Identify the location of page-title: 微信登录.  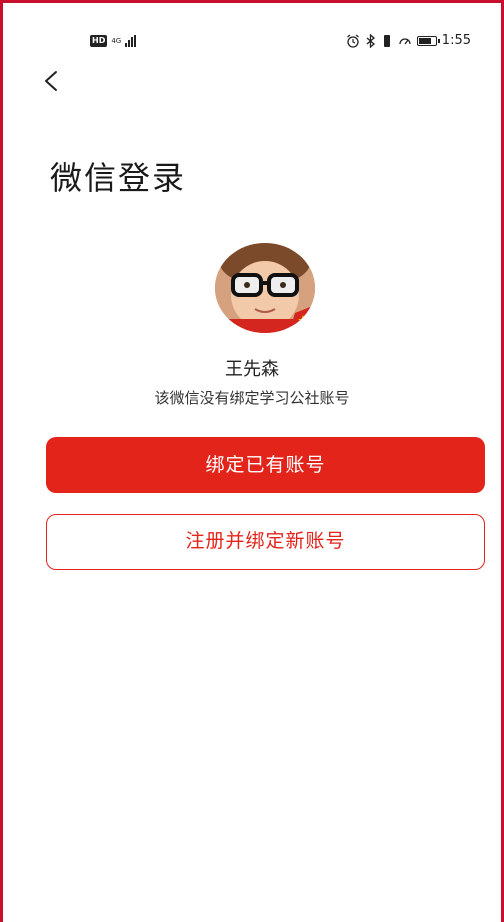
(118, 178).